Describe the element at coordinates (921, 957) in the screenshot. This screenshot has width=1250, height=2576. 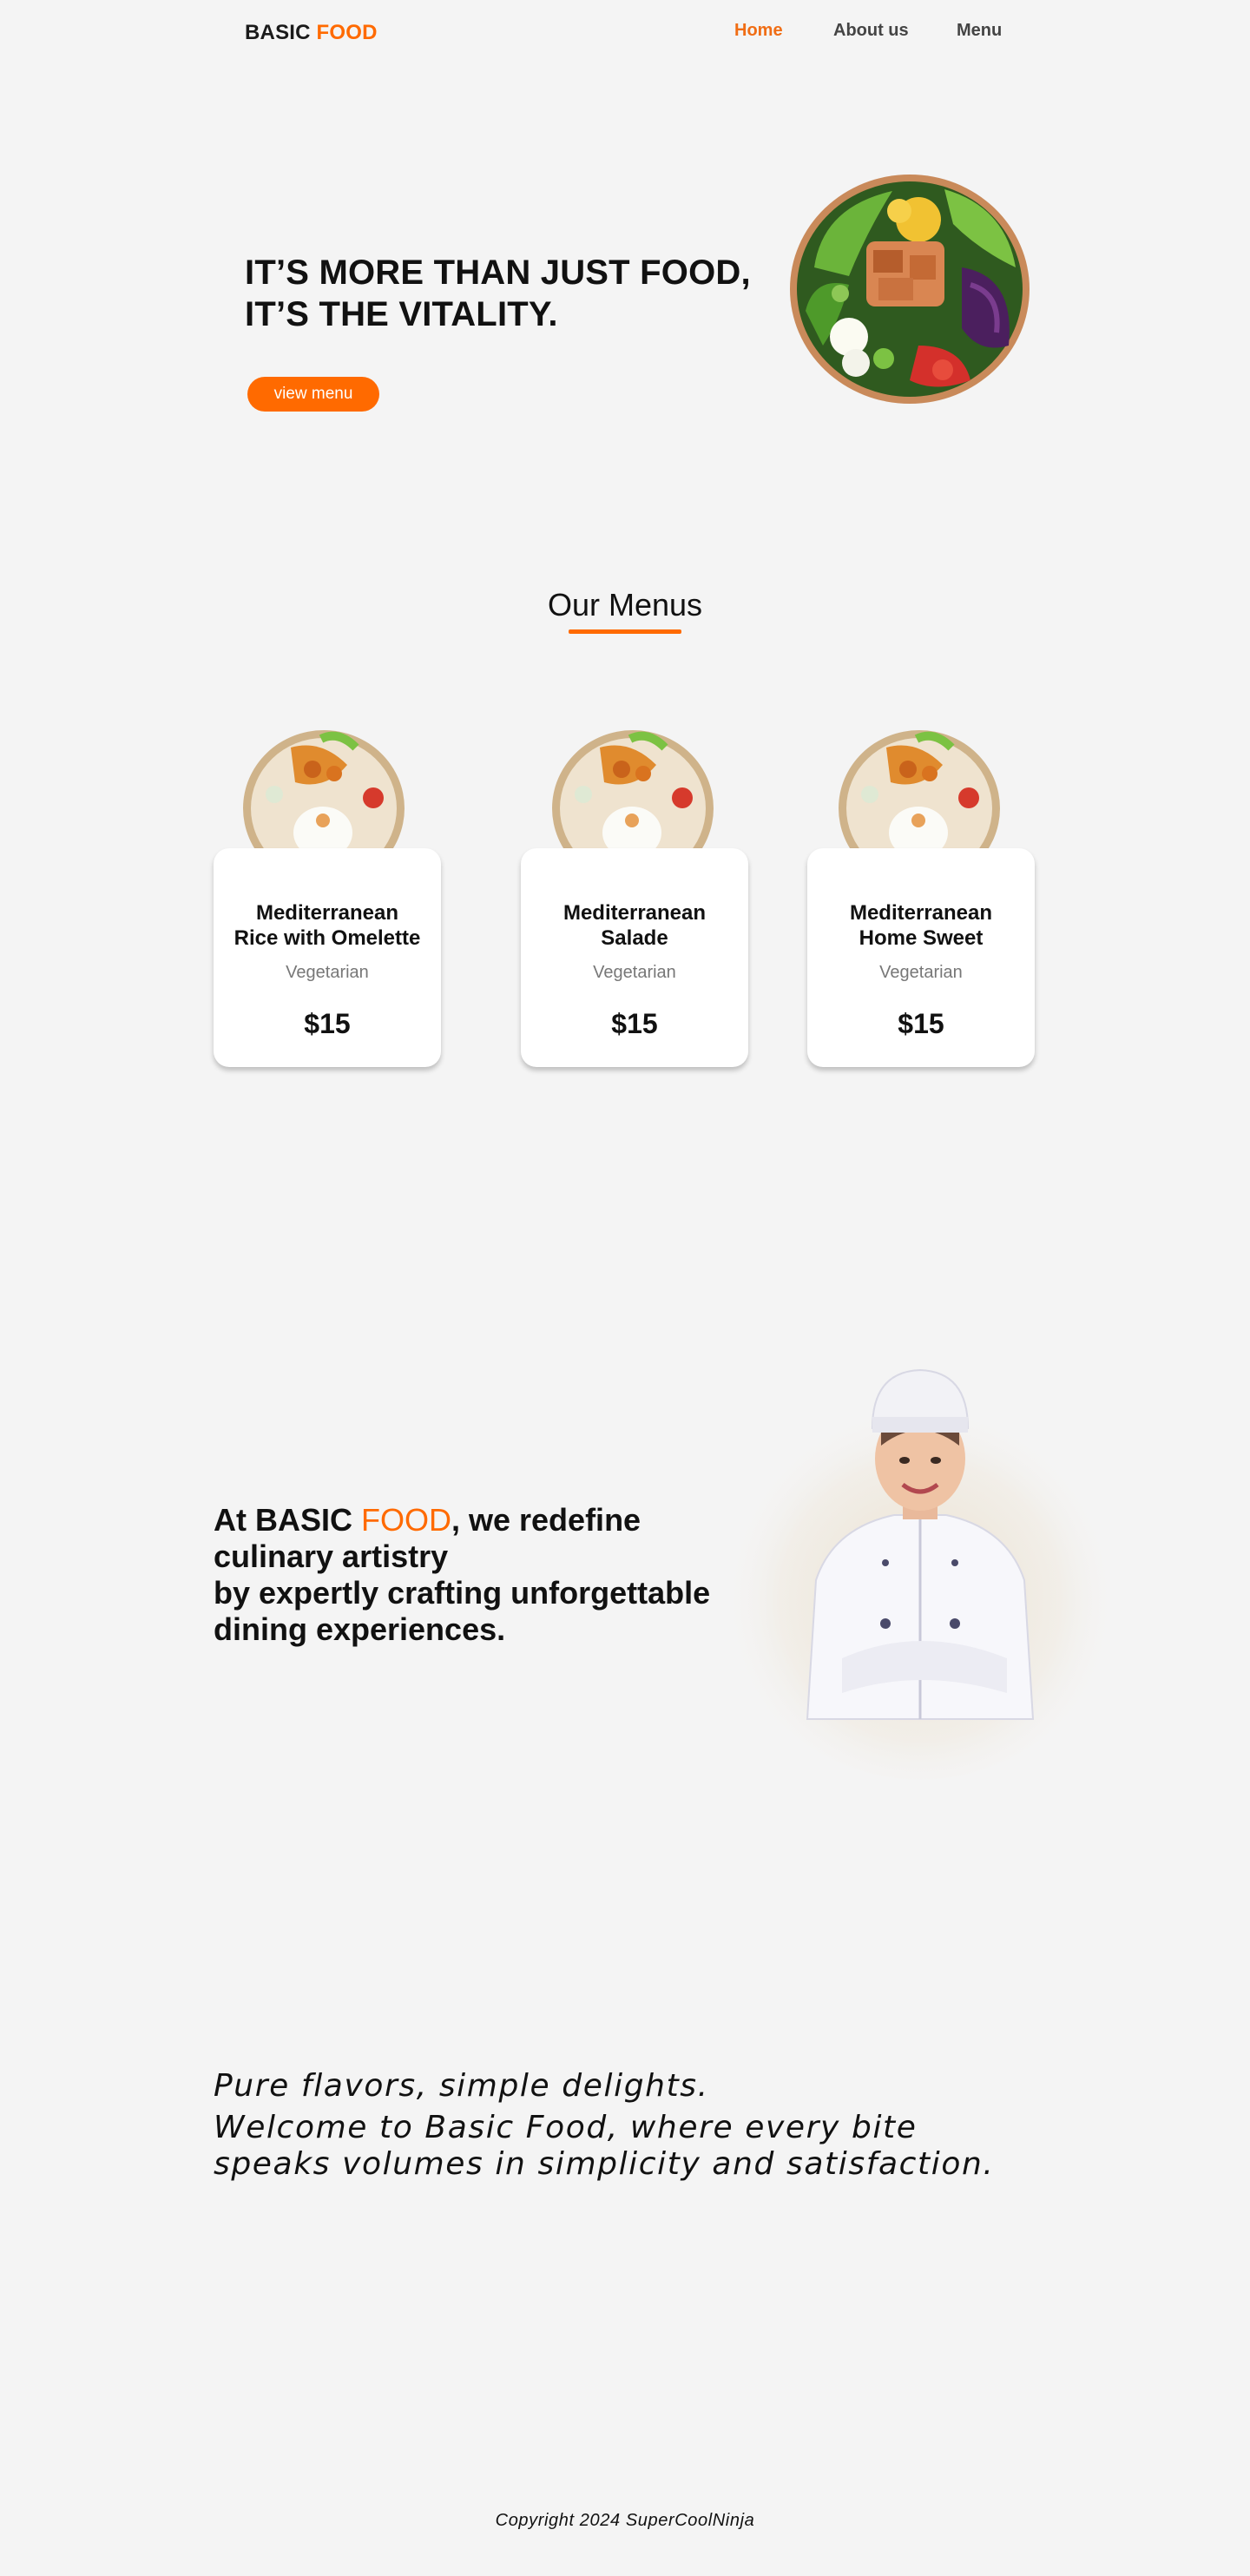
I see `menu-card: Mediterranean Home Sweet Vegetarian $15` at that location.